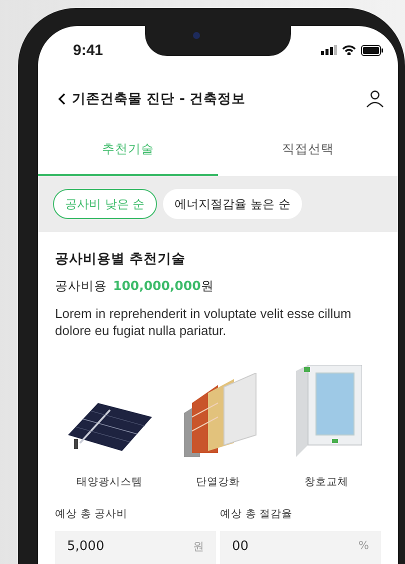  What do you see at coordinates (218, 482) in the screenshot?
I see `technology-label: 단열강화` at bounding box center [218, 482].